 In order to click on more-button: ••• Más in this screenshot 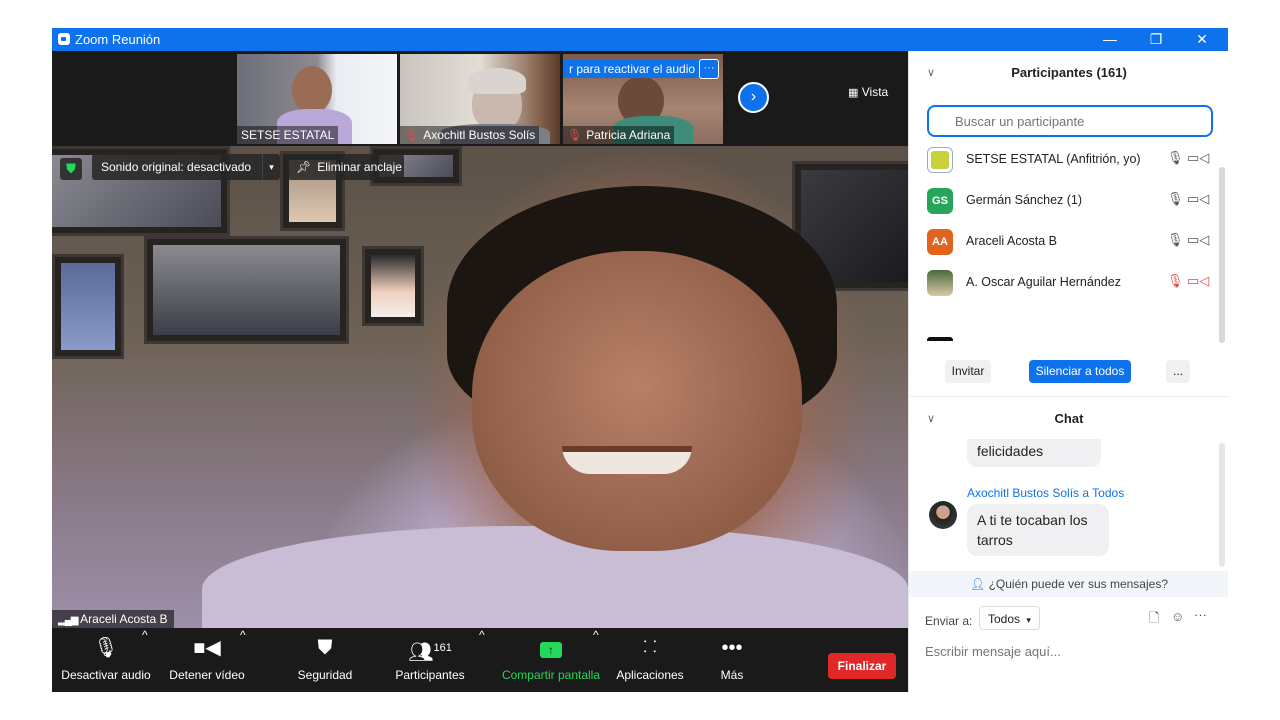, I will do `click(732, 660)`.